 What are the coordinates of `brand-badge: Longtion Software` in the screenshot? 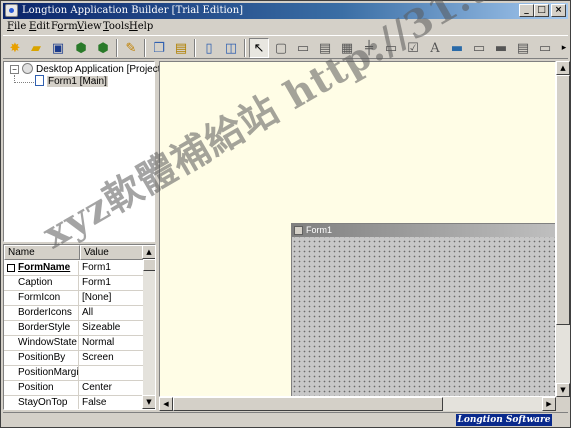 It's located at (504, 420).